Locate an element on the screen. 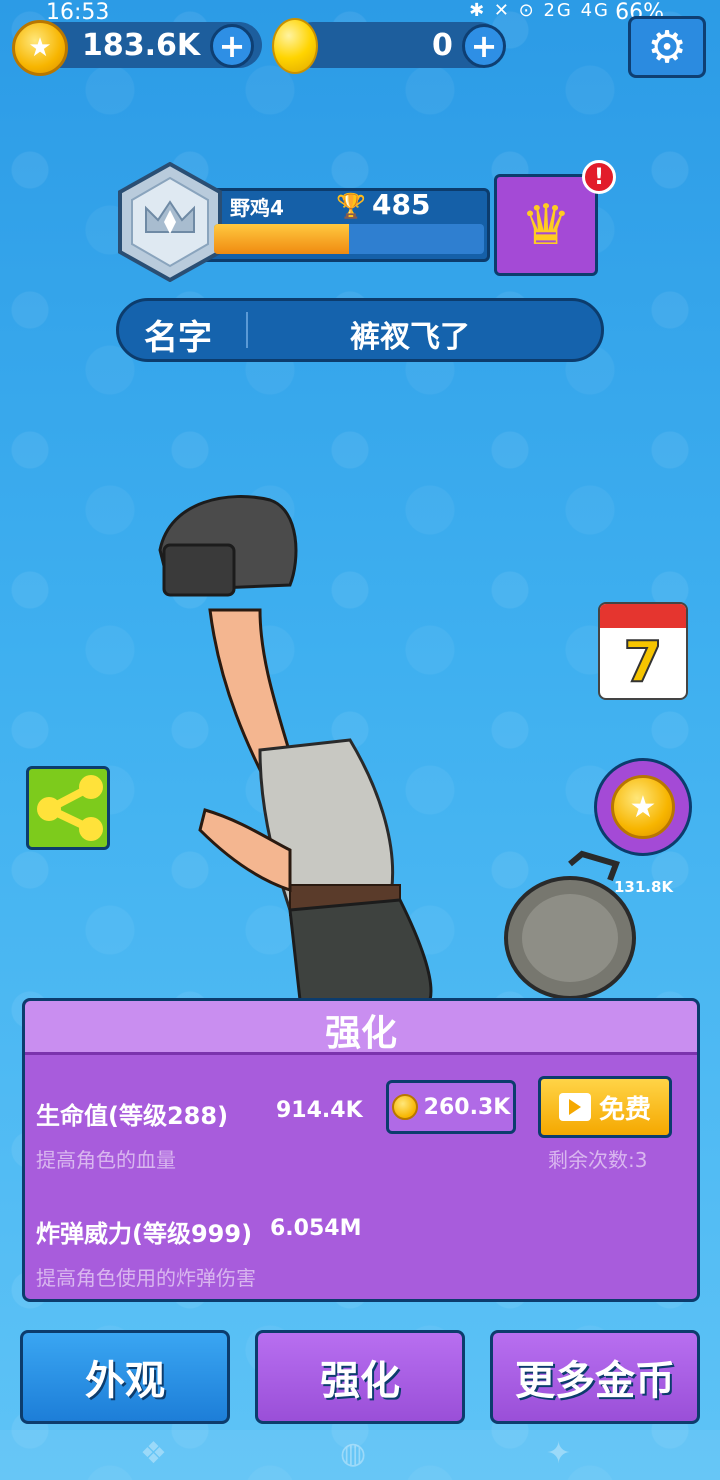 The height and width of the screenshot is (1480, 720). add-gems-button: + is located at coordinates (484, 46).